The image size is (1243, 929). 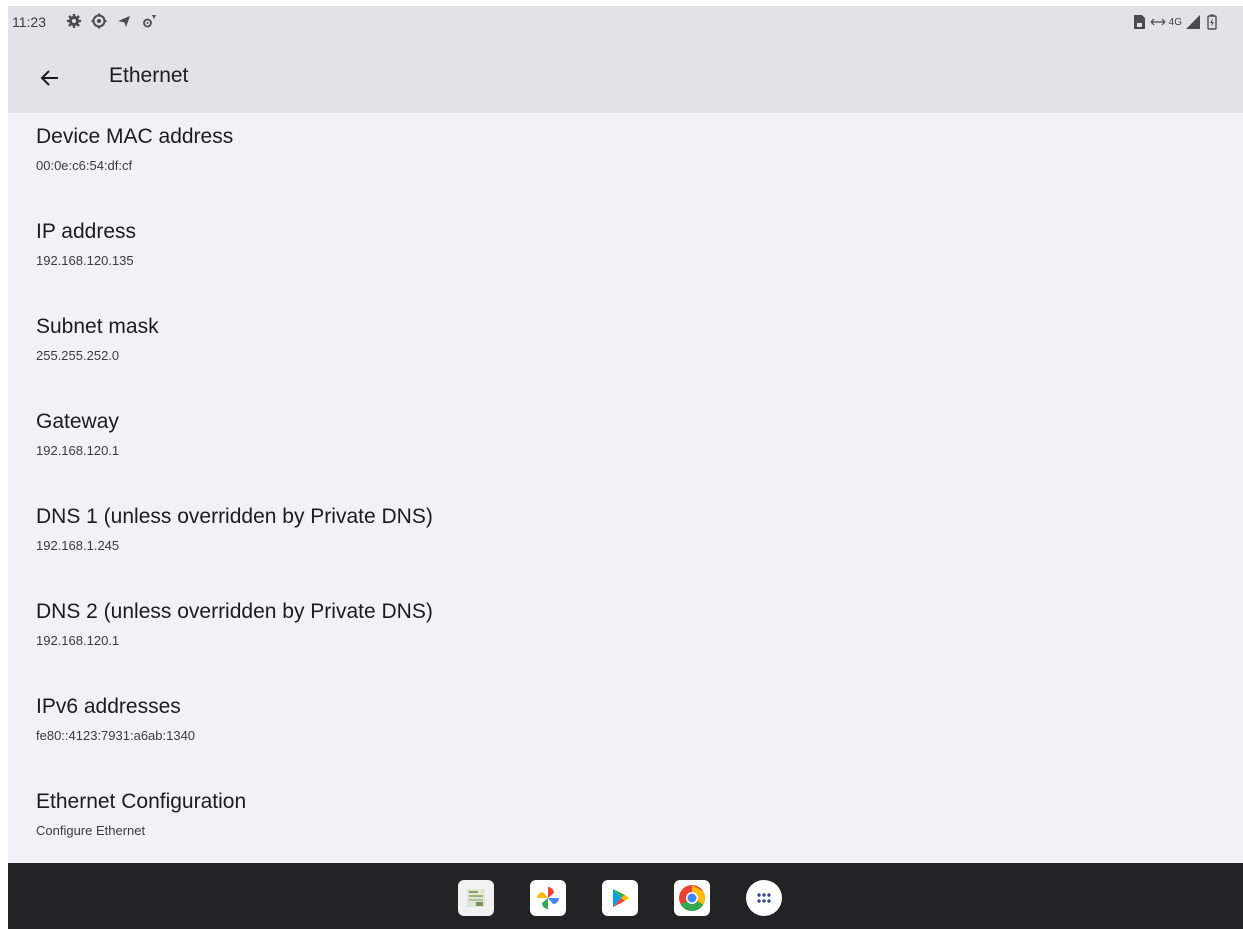 I want to click on sim-card-icon, so click(x=1139, y=22).